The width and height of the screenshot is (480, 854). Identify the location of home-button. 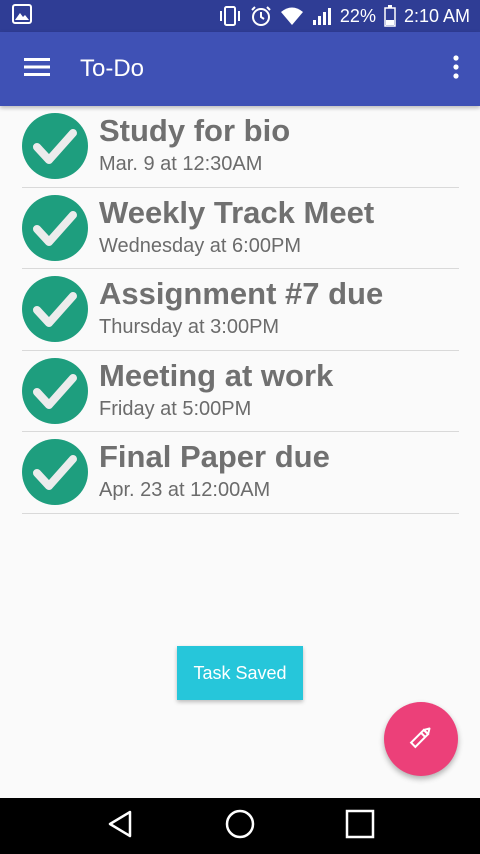
(240, 826).